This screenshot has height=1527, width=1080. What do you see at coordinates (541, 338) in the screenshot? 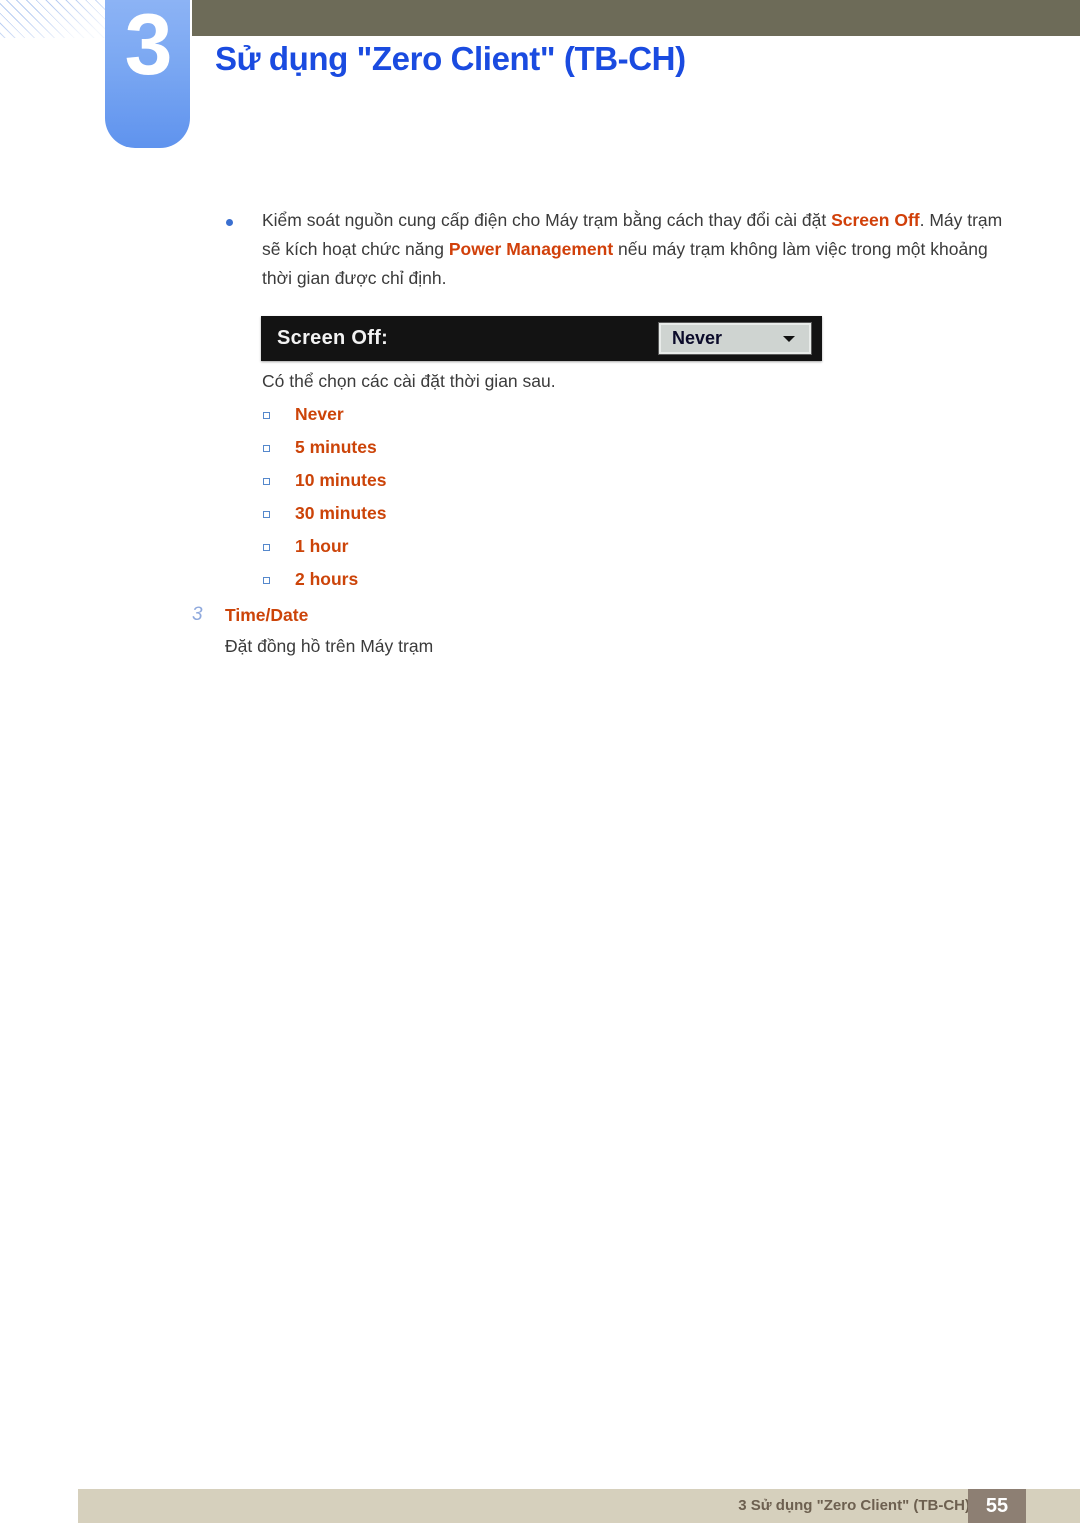
I see `screen-off-widget: Screen Off: Never` at bounding box center [541, 338].